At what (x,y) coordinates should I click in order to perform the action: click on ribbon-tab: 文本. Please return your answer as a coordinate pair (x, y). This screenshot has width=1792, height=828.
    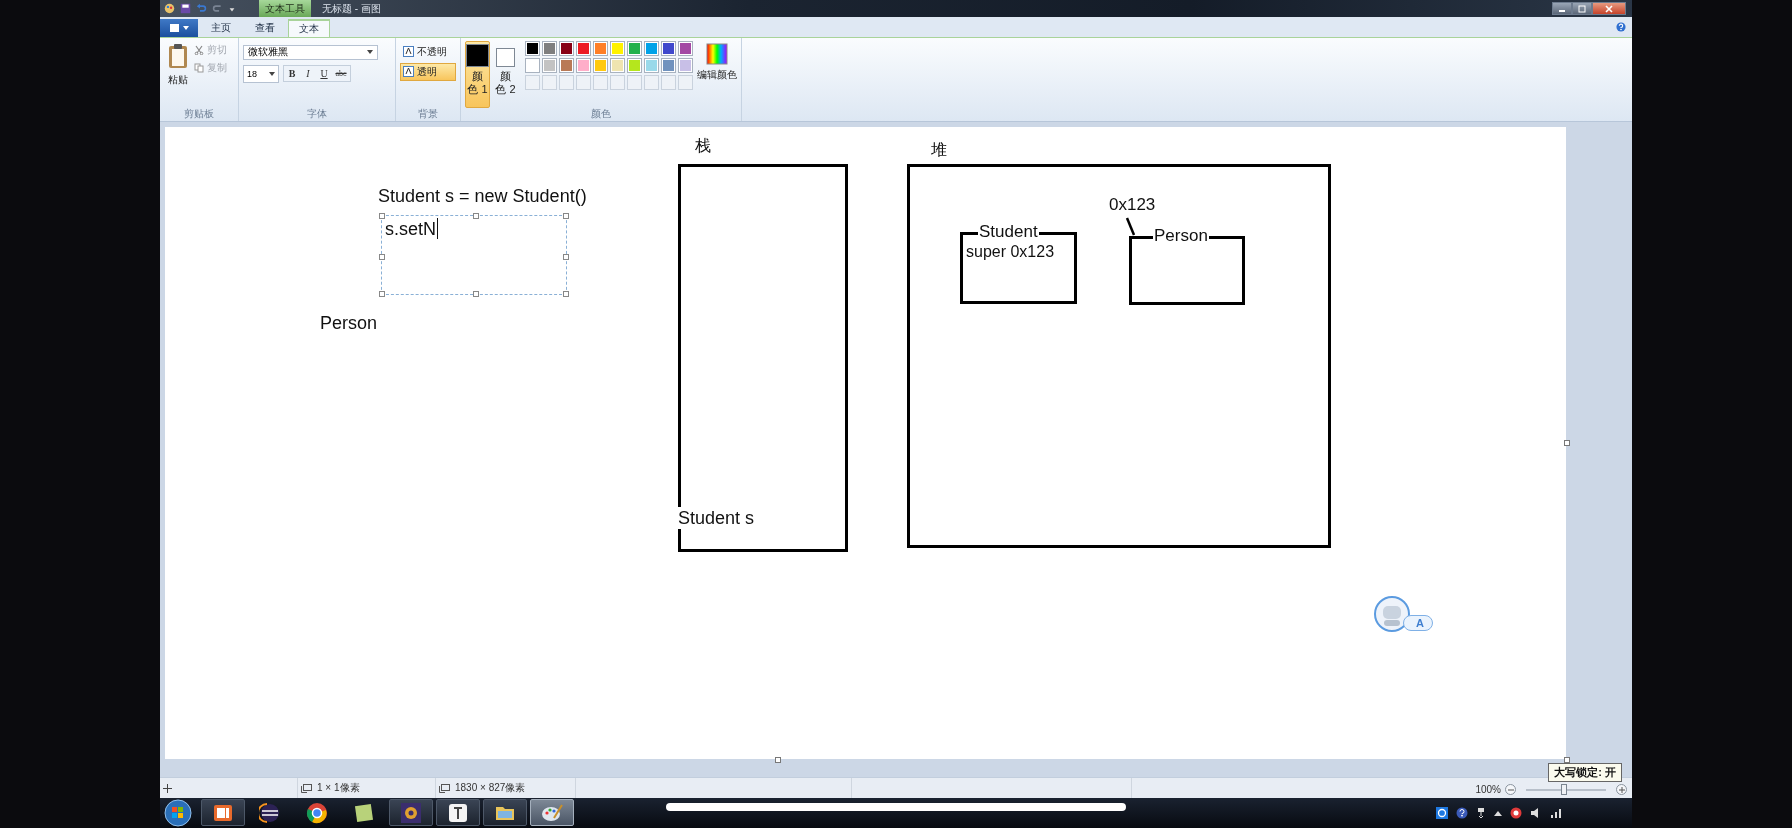
    Looking at the image, I should click on (309, 27).